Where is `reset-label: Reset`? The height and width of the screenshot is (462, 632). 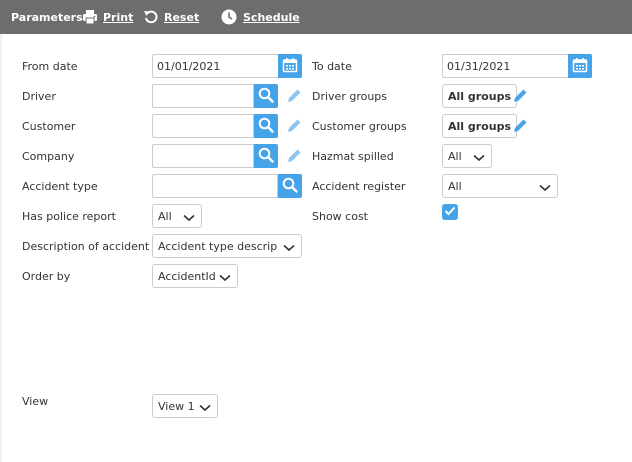 reset-label: Reset is located at coordinates (182, 17).